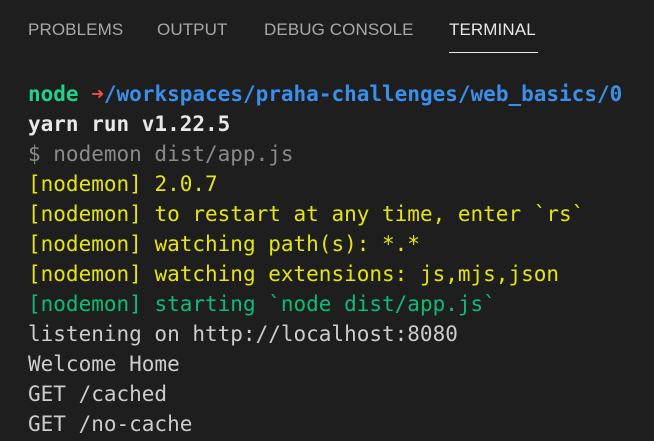 The image size is (654, 441). What do you see at coordinates (350, 274) in the screenshot?
I see `nodemon-text: watching extensions: js,mjs,json` at bounding box center [350, 274].